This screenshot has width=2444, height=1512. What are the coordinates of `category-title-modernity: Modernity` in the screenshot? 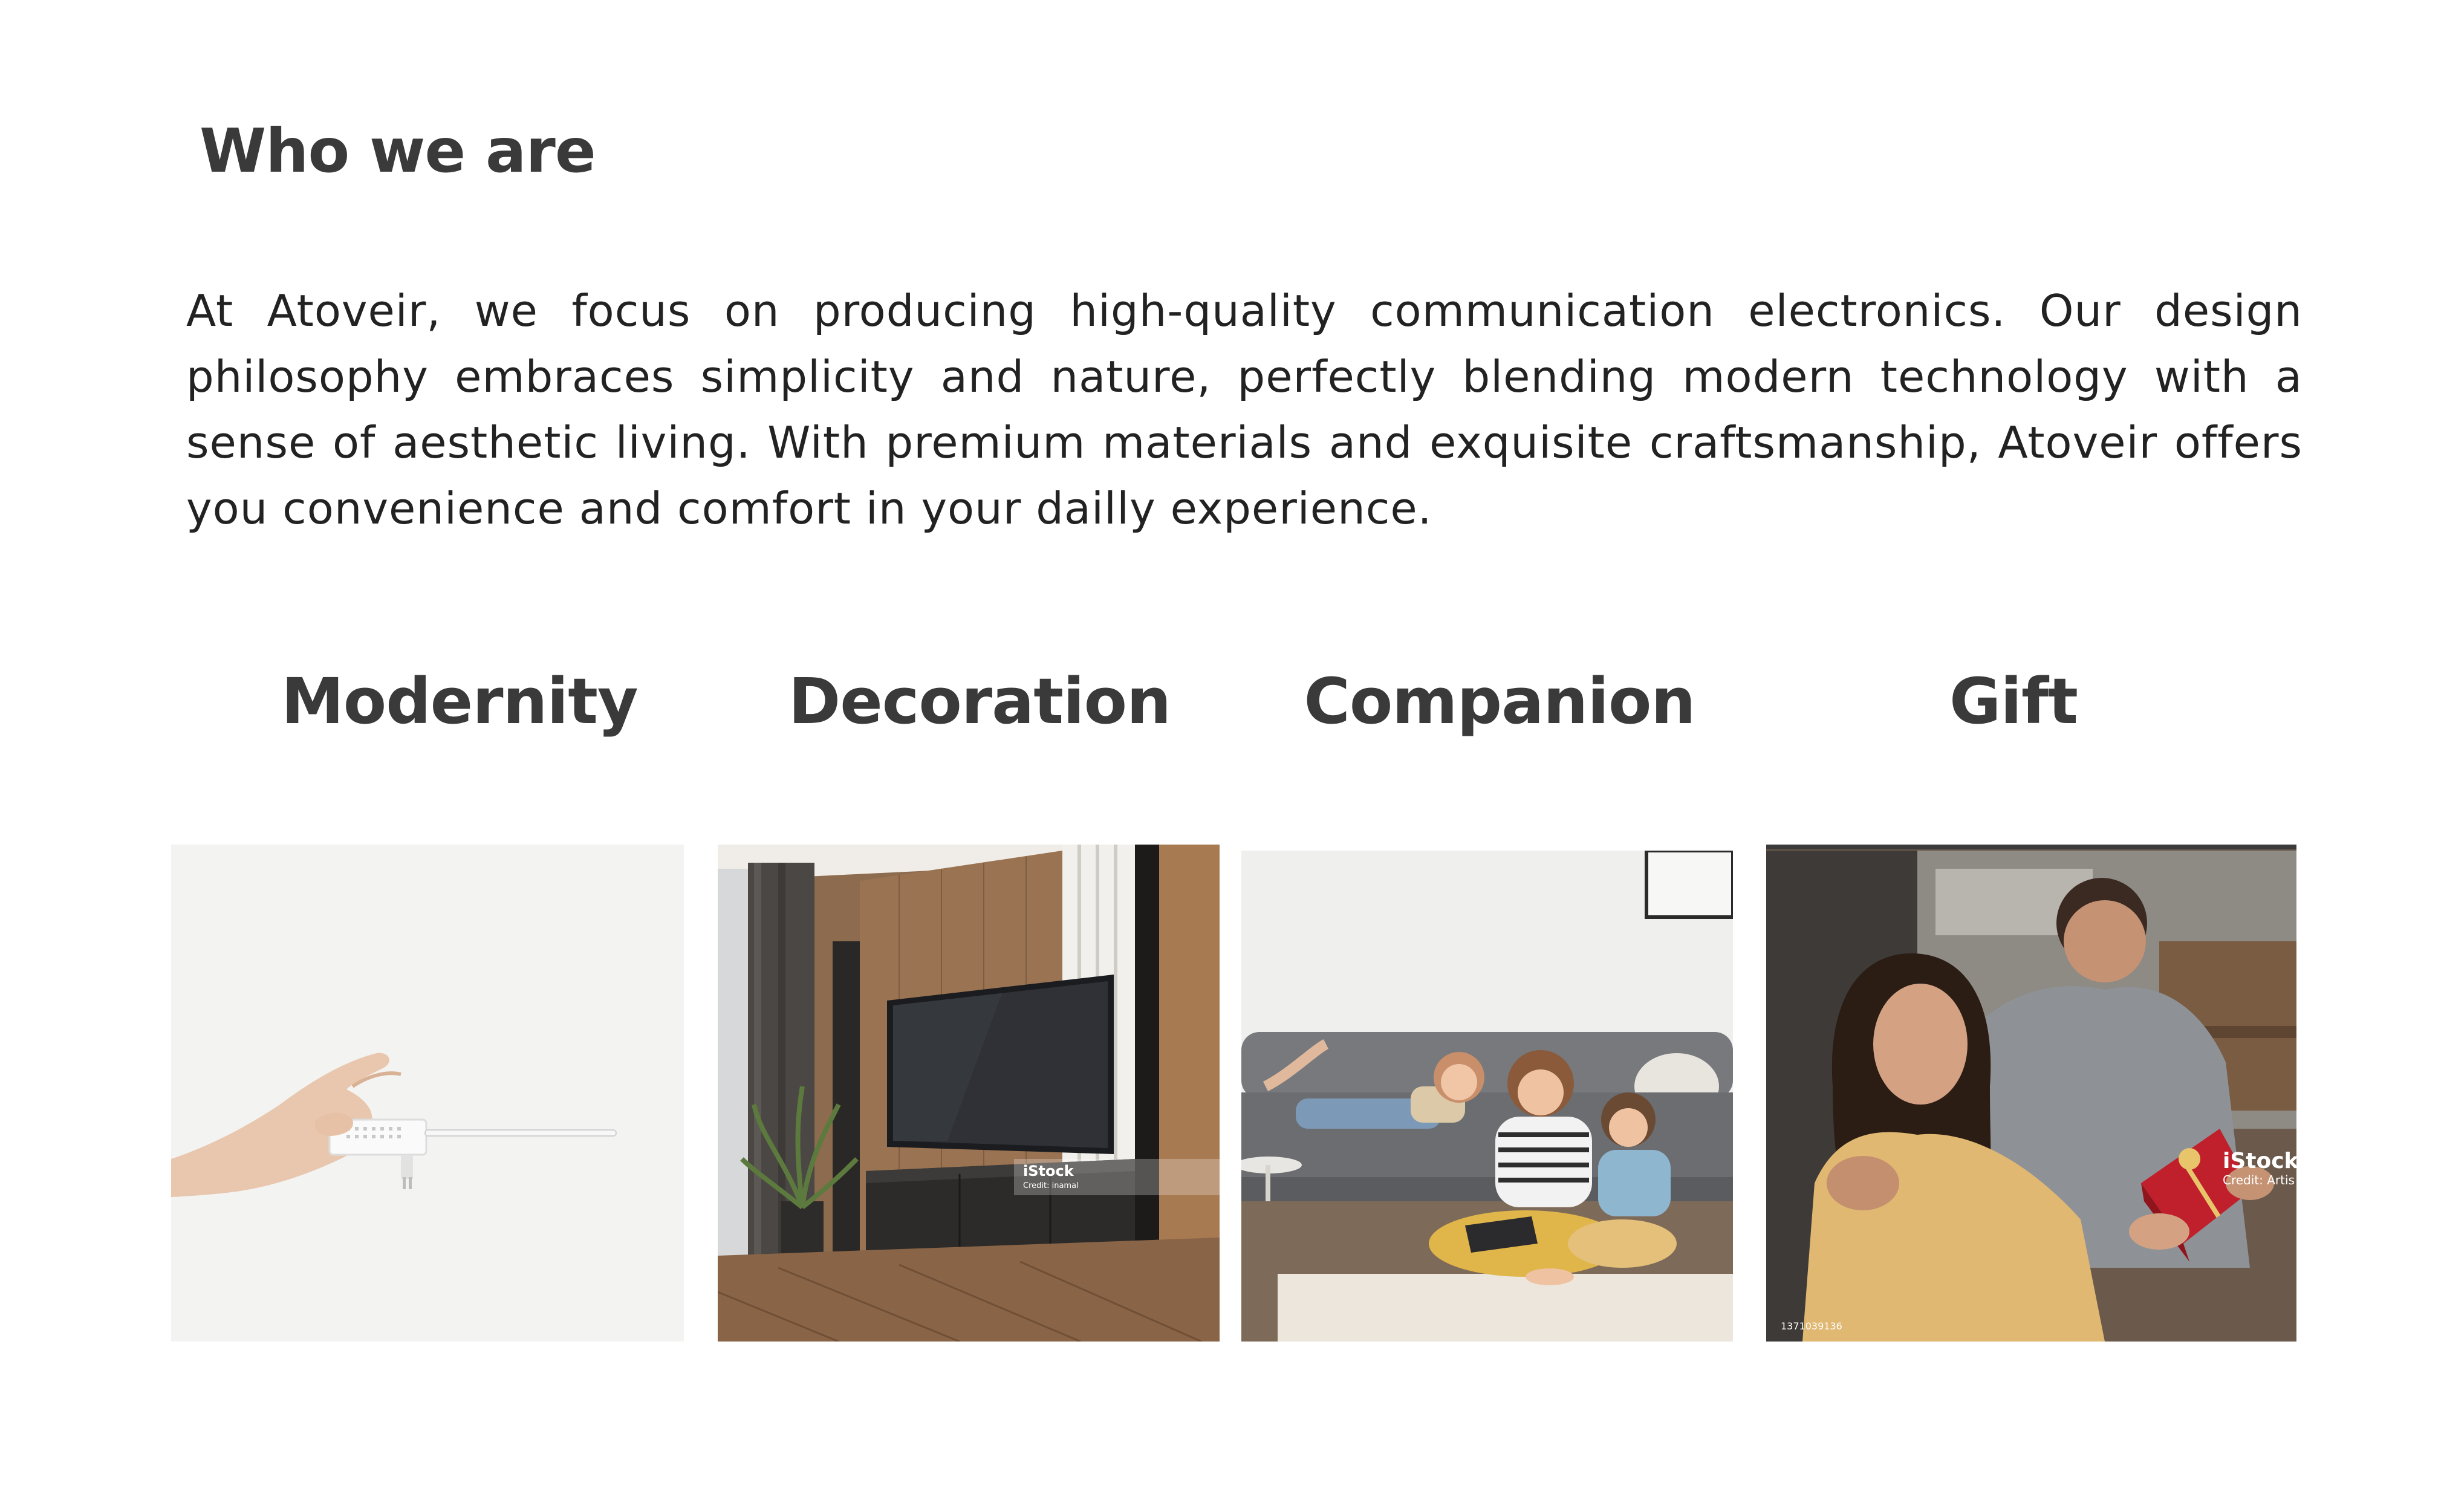 It's located at (459, 701).